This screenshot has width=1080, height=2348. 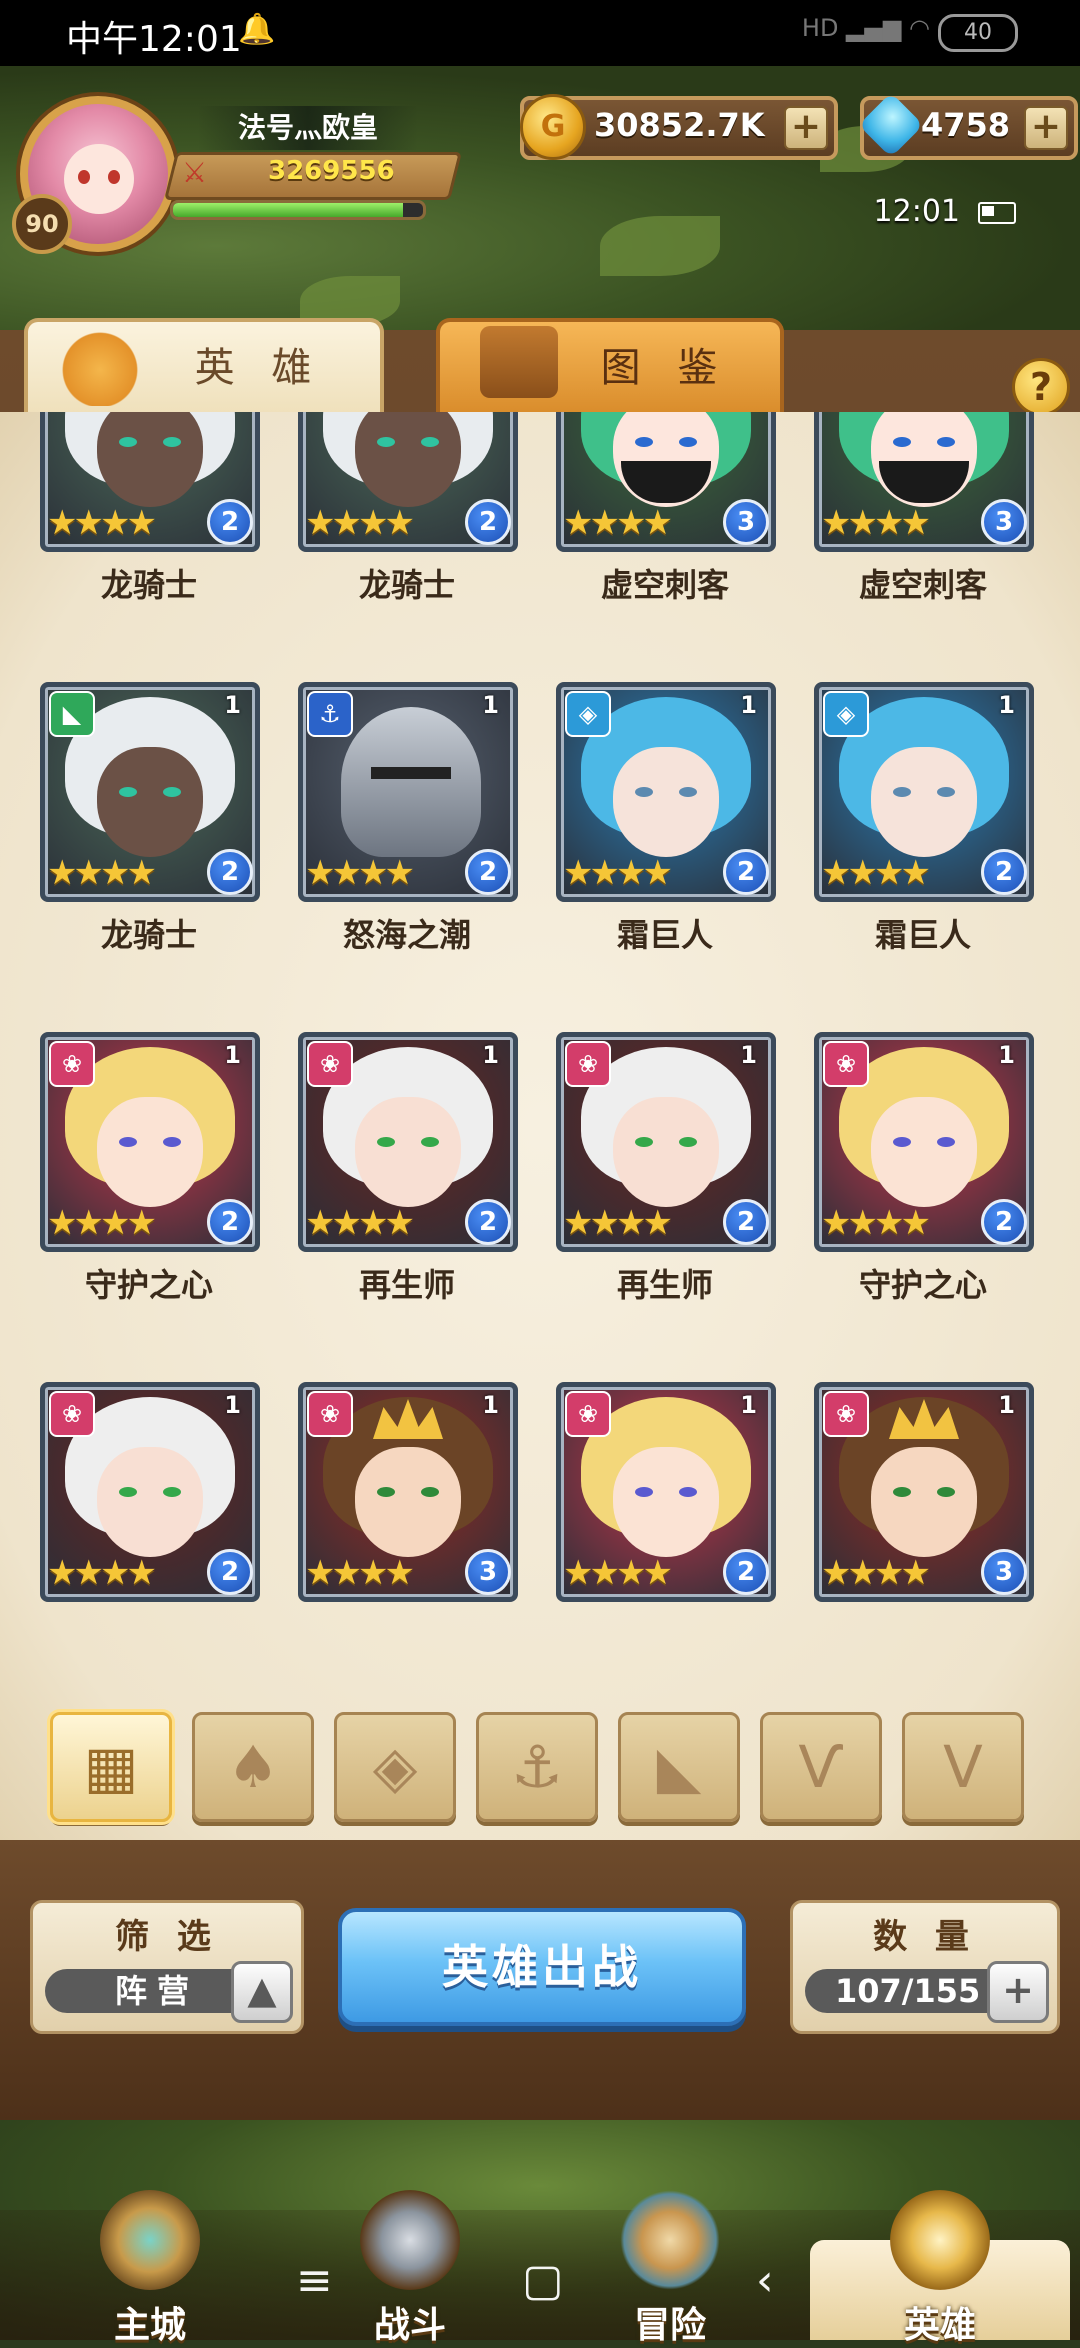 What do you see at coordinates (542, 1967) in the screenshot?
I see `deploy-heroes-button: 英雄出战` at bounding box center [542, 1967].